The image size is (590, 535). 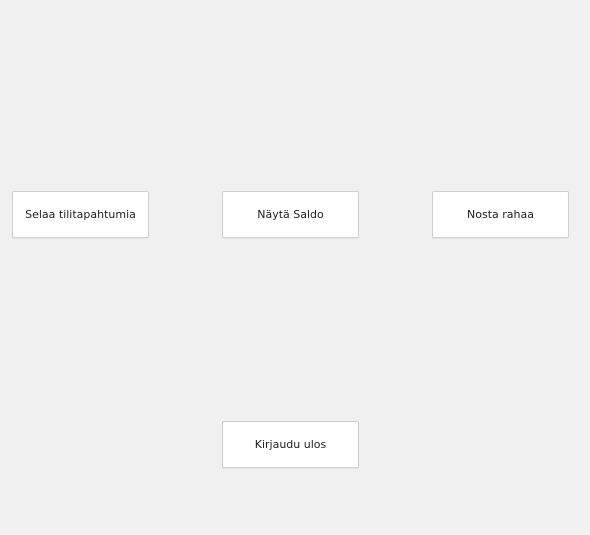 I want to click on withdraw-money-label: Nosta rahaa, so click(x=500, y=214).